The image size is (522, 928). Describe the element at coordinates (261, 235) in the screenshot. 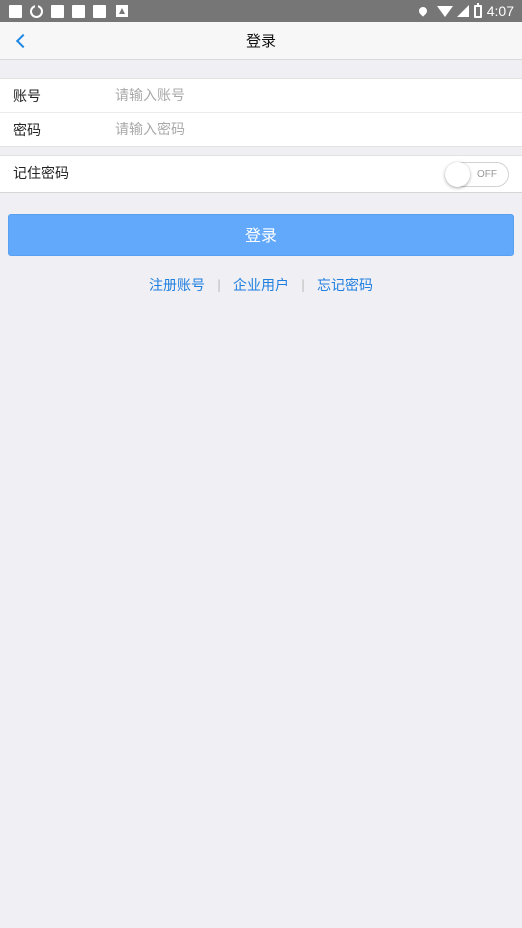

I see `login-button: 登录` at that location.